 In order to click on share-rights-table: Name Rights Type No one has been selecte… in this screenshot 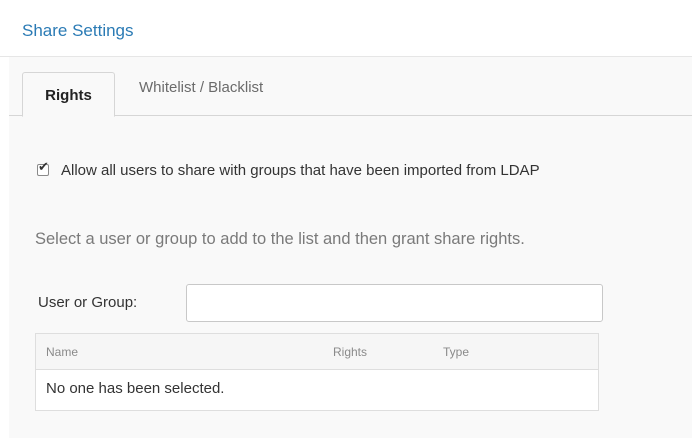, I will do `click(317, 372)`.